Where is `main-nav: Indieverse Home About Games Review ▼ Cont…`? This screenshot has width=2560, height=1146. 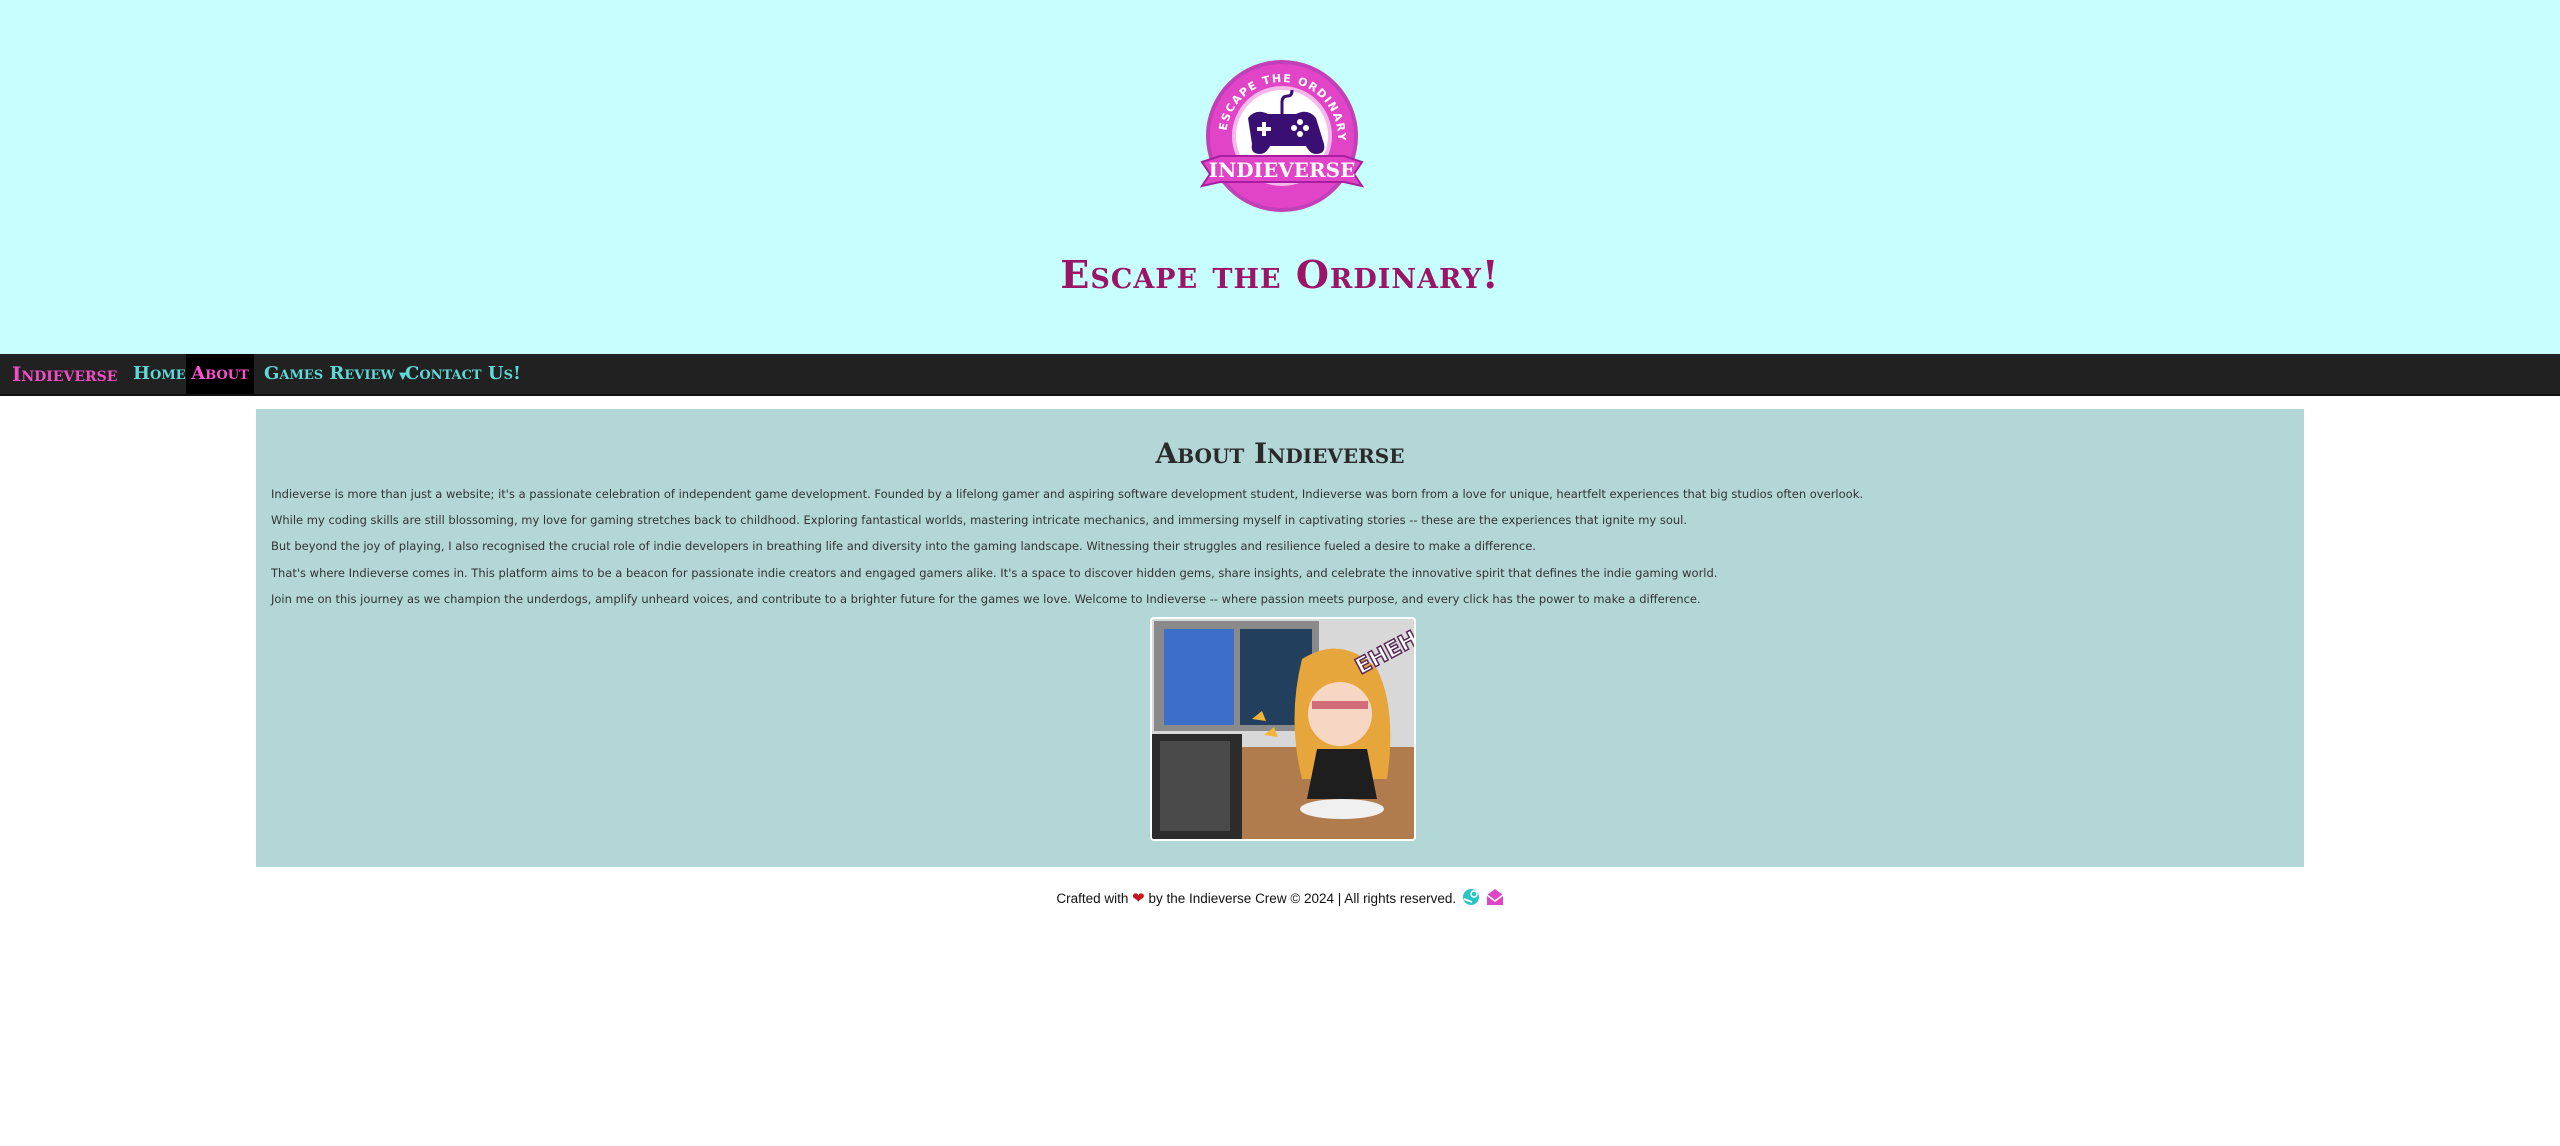 main-nav: Indieverse Home About Games Review ▼ Cont… is located at coordinates (1280, 375).